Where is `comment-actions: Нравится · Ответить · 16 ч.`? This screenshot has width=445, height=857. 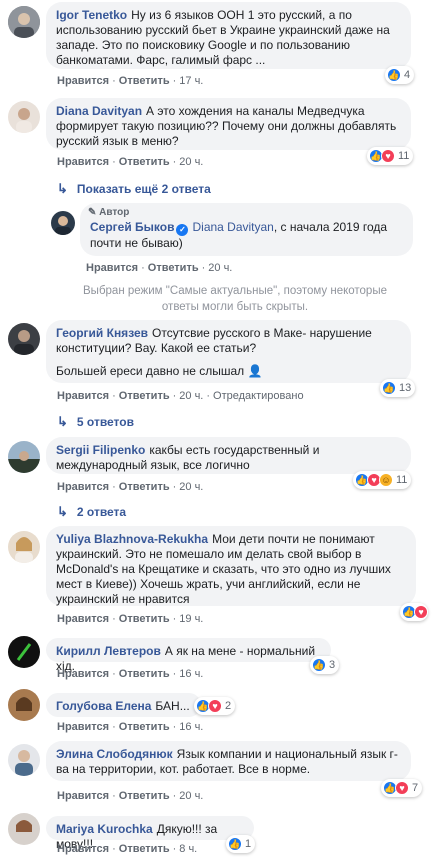 comment-actions: Нравится · Ответить · 16 ч. is located at coordinates (130, 674).